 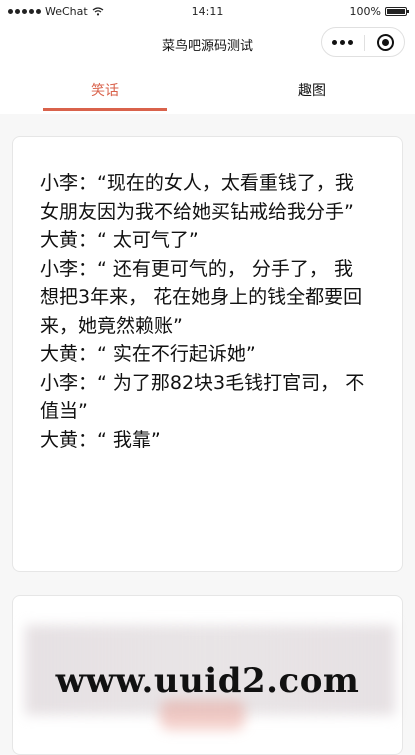 I want to click on battery-group: 100%, so click(x=379, y=11).